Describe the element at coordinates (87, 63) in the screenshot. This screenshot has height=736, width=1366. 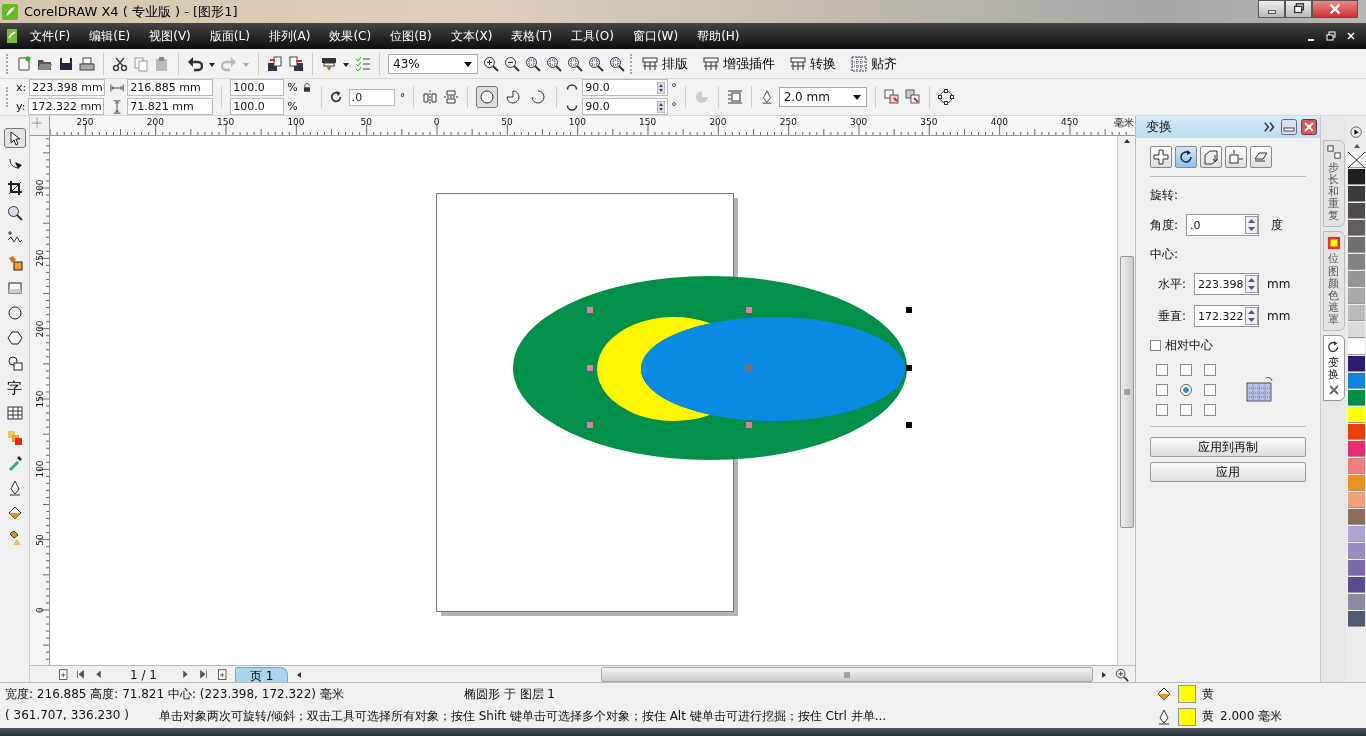
I see `printer-icon` at that location.